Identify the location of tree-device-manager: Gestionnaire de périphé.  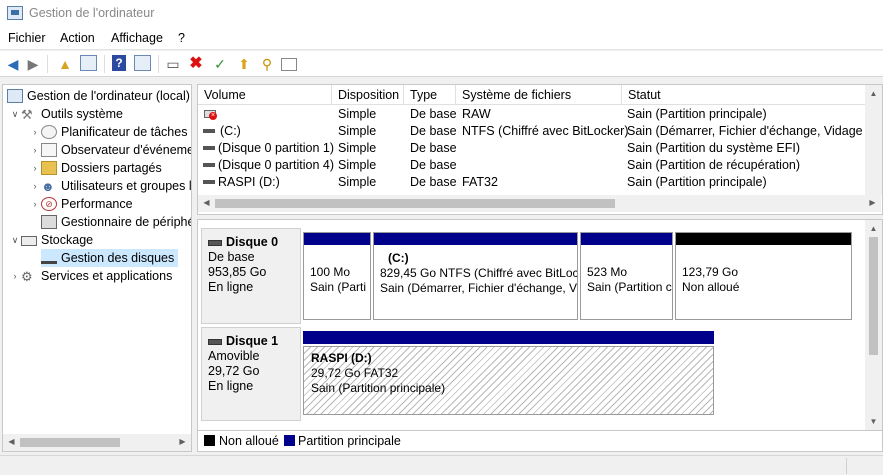
(116, 222).